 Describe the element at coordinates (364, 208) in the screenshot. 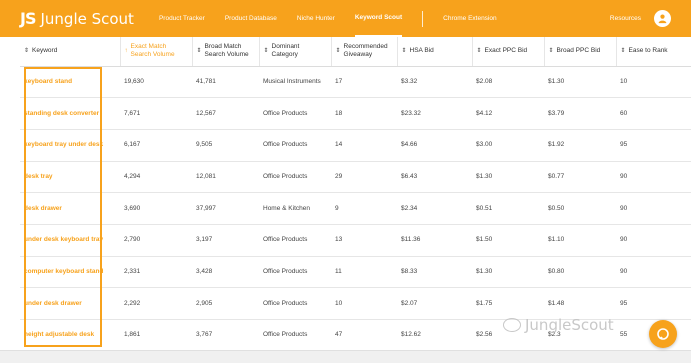

I see `giveaway-cell: 9` at that location.